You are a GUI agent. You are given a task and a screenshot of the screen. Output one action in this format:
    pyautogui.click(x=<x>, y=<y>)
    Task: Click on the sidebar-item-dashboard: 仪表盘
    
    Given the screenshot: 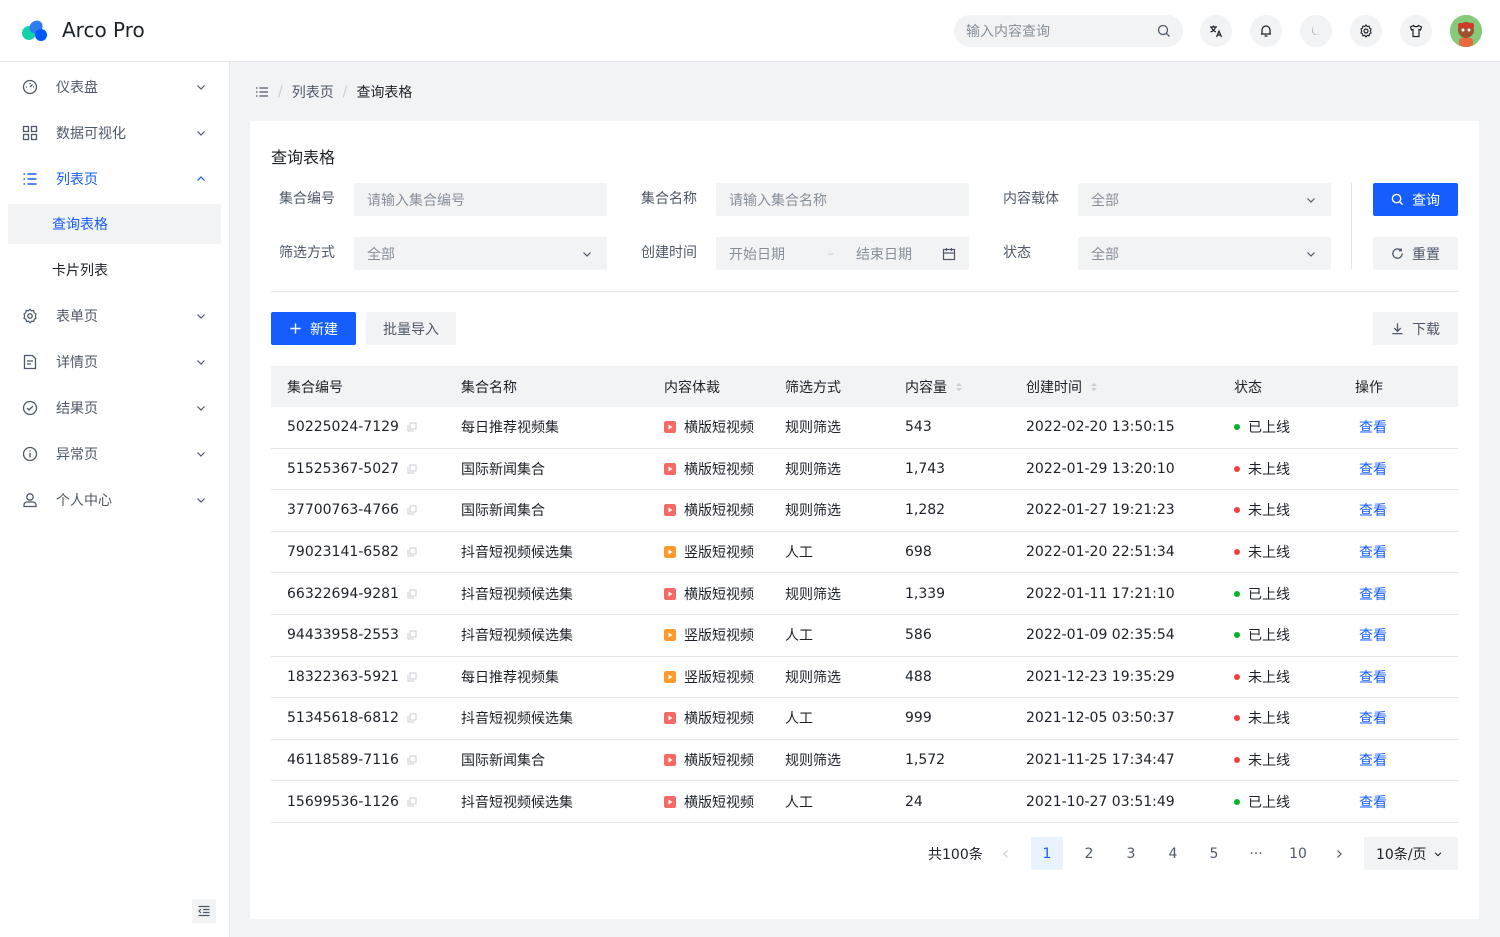 What is the action you would take?
    pyautogui.click(x=114, y=87)
    